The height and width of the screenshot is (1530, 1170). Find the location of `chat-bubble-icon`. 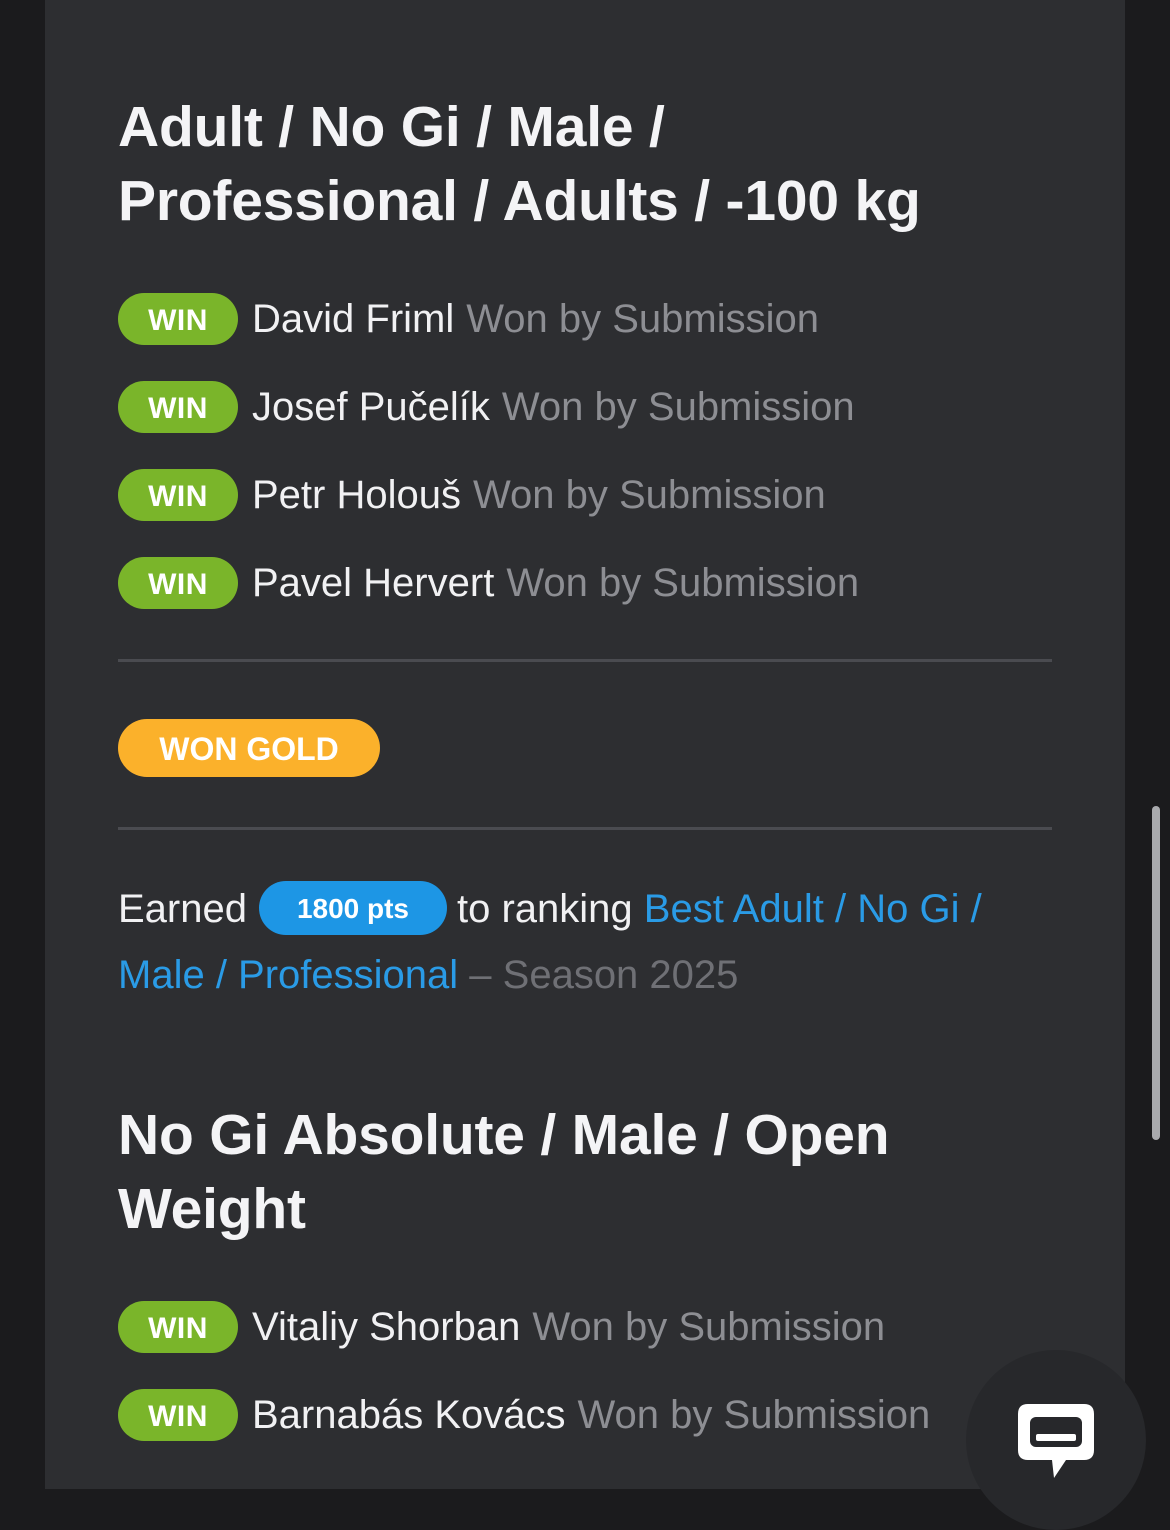

chat-bubble-icon is located at coordinates (1056, 1441).